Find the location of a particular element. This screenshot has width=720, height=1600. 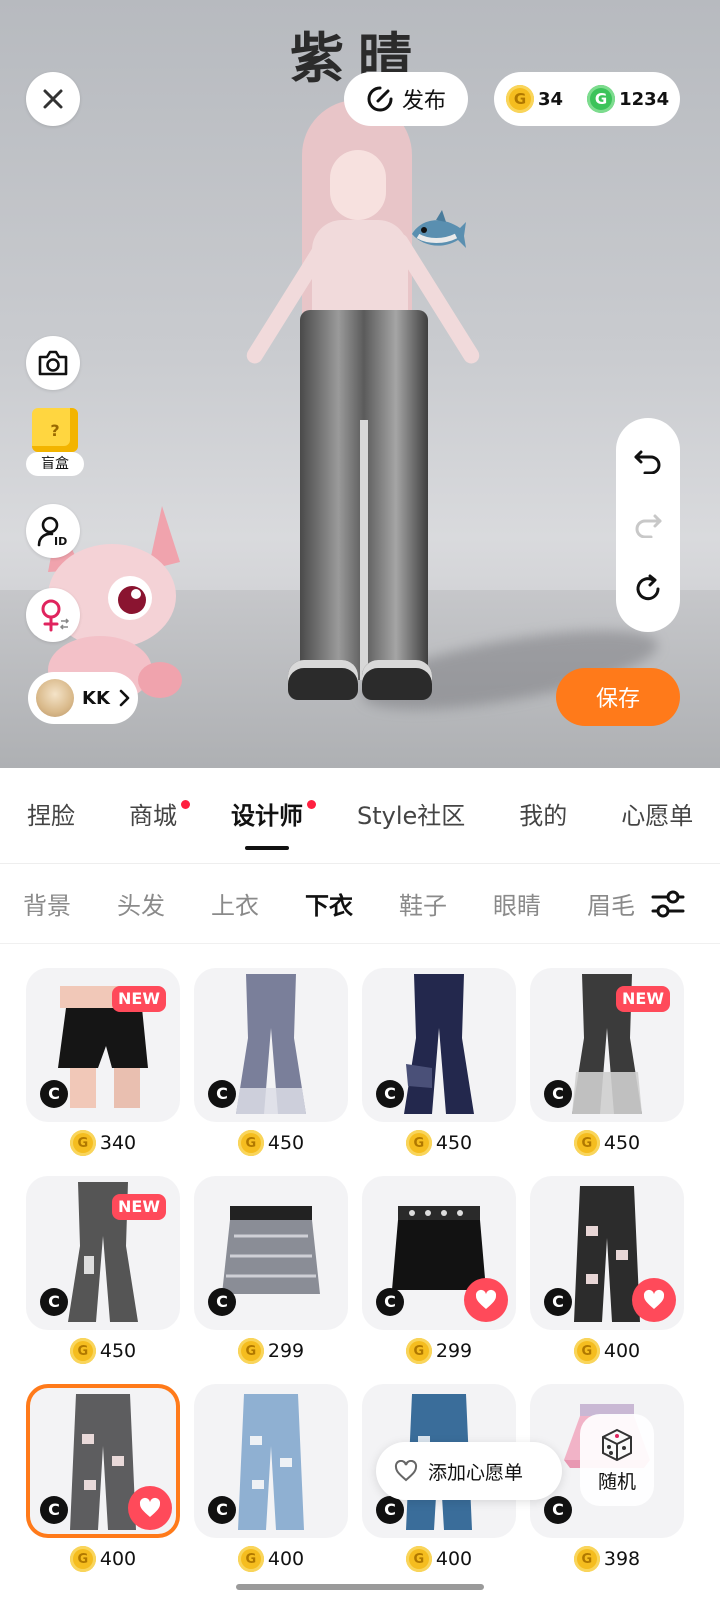

publish-button: 发布 is located at coordinates (406, 99).